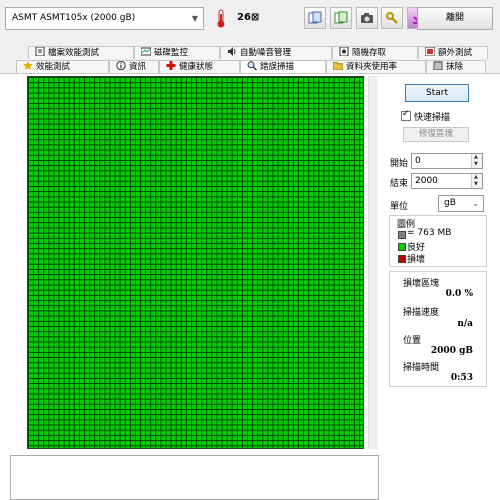 The height and width of the screenshot is (500, 500). I want to click on grid-scrollbar, so click(373, 262).